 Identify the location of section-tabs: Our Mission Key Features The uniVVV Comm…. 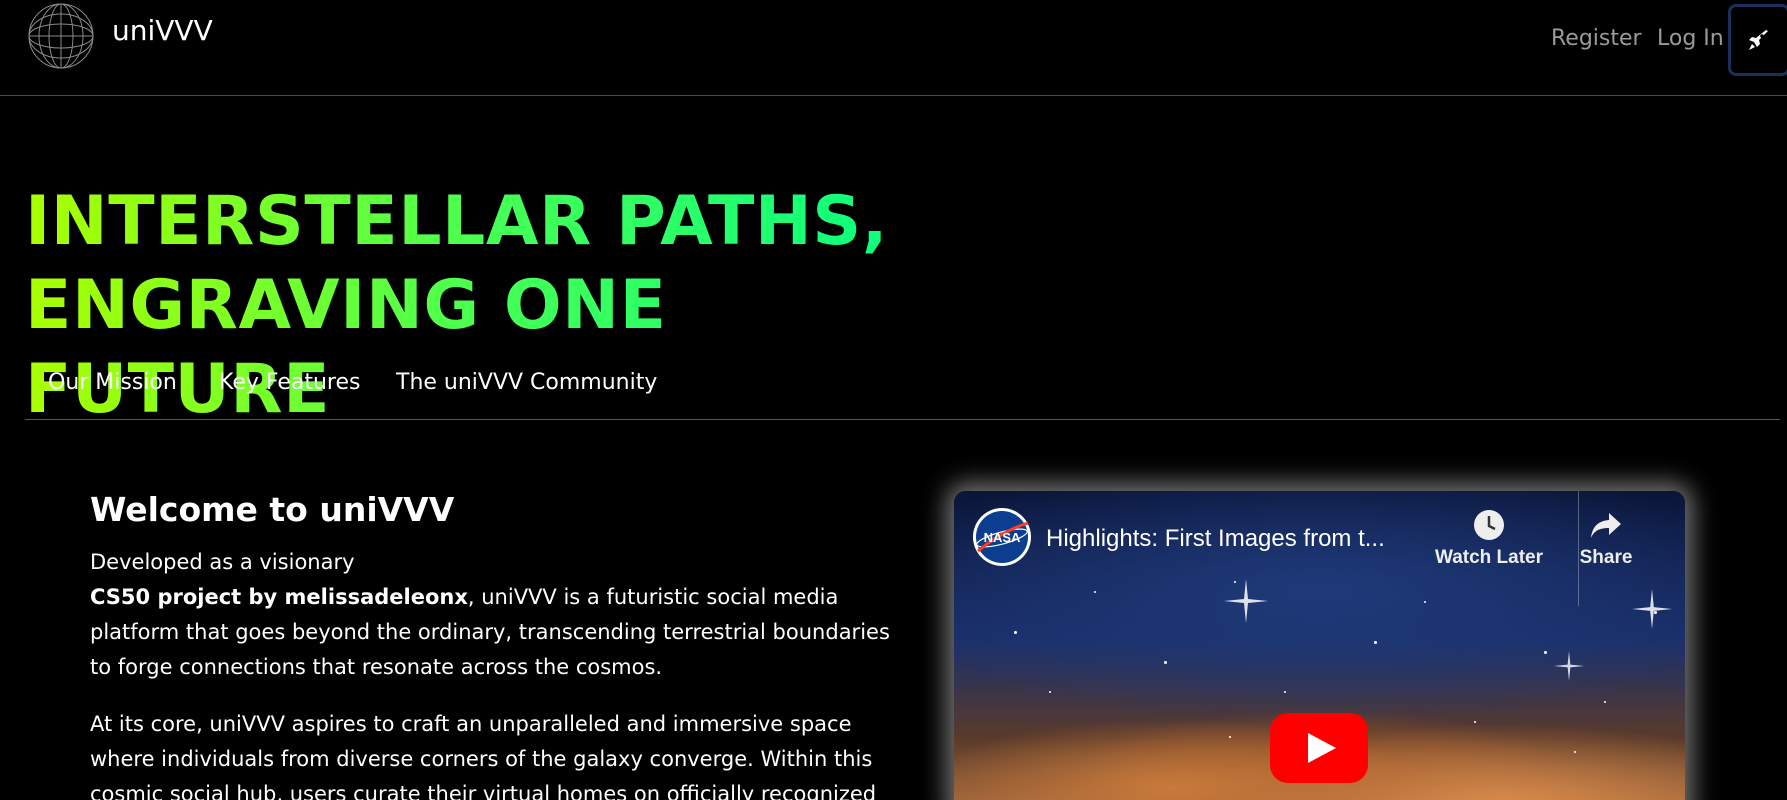
(902, 390).